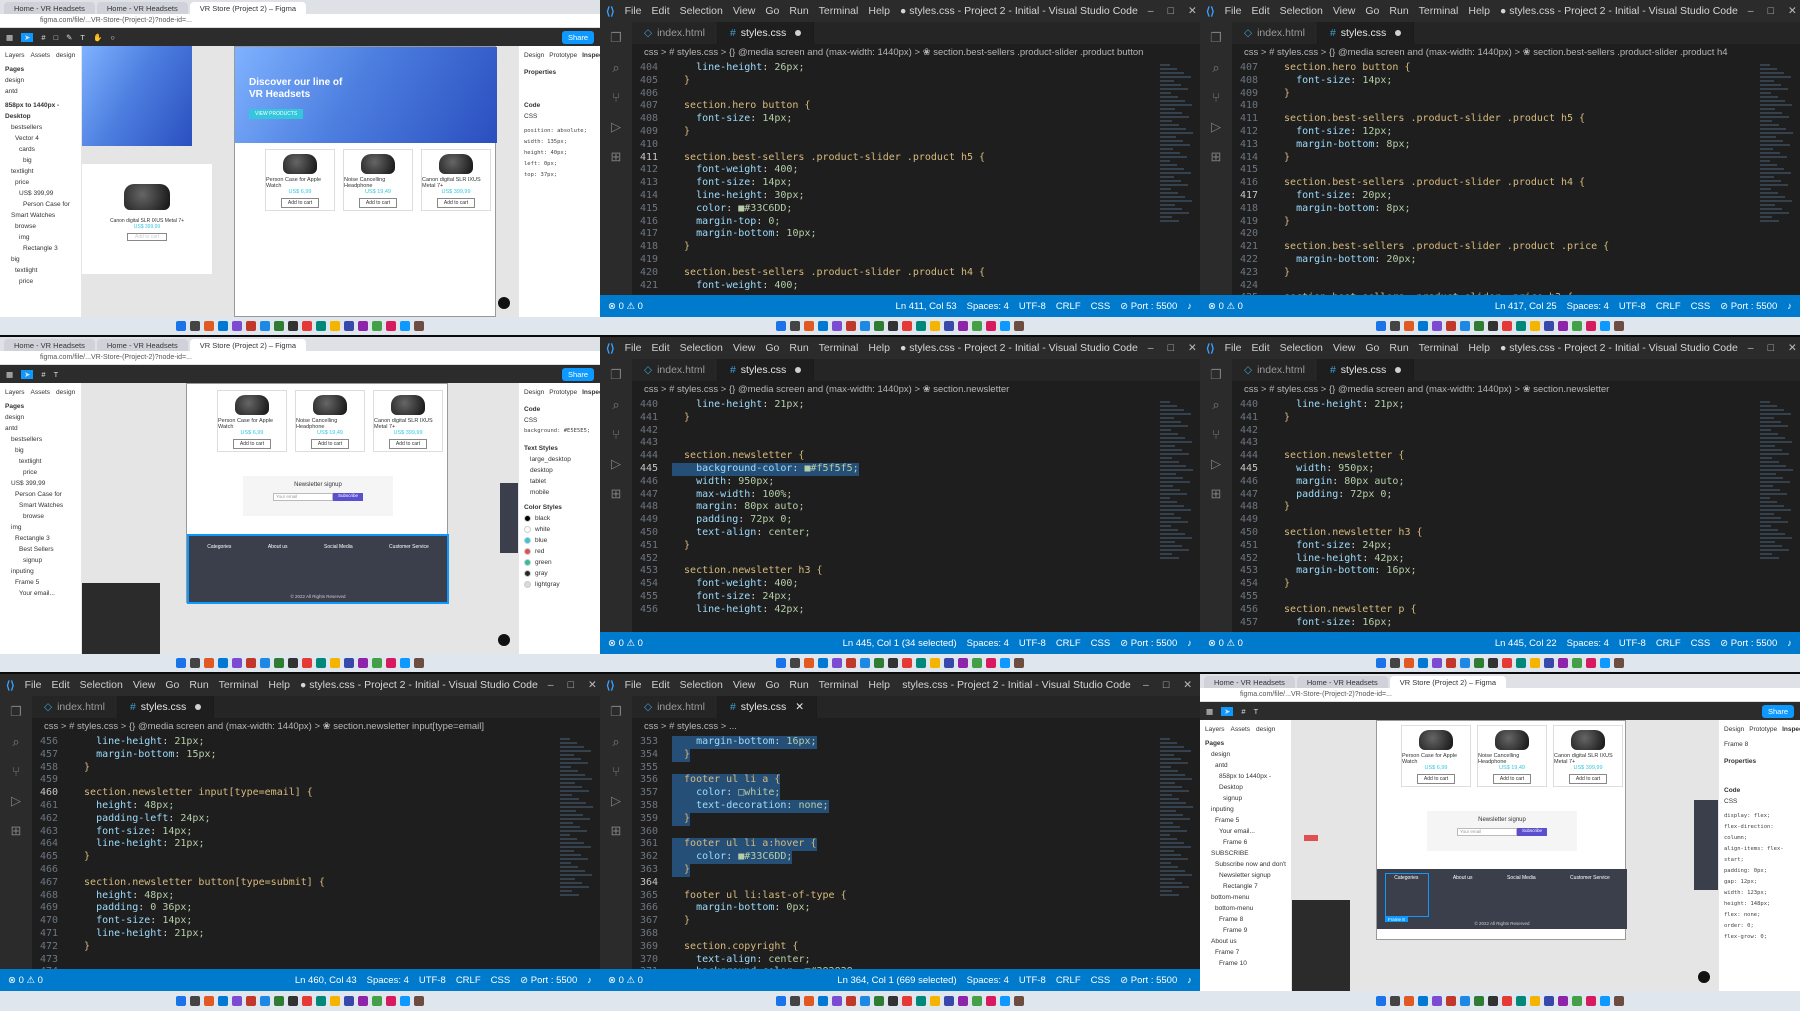  What do you see at coordinates (501, 980) in the screenshot?
I see `language-mode: CSS` at bounding box center [501, 980].